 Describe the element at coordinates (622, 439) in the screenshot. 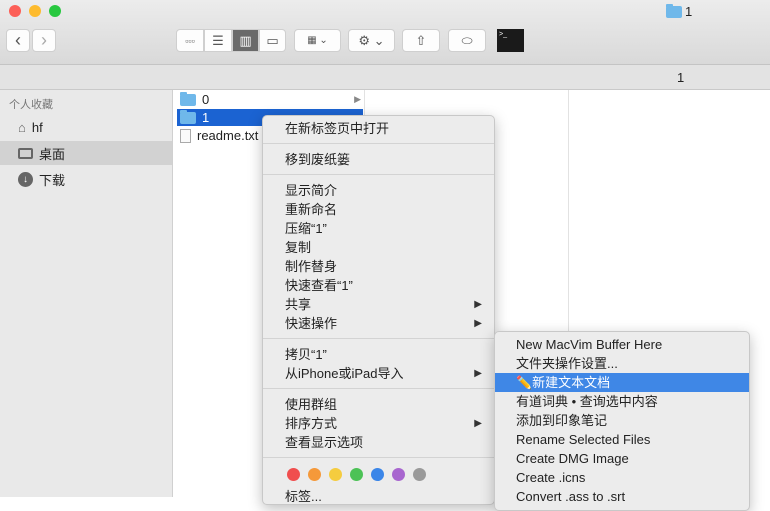

I see `submenu-item: Rename Selected Files` at that location.